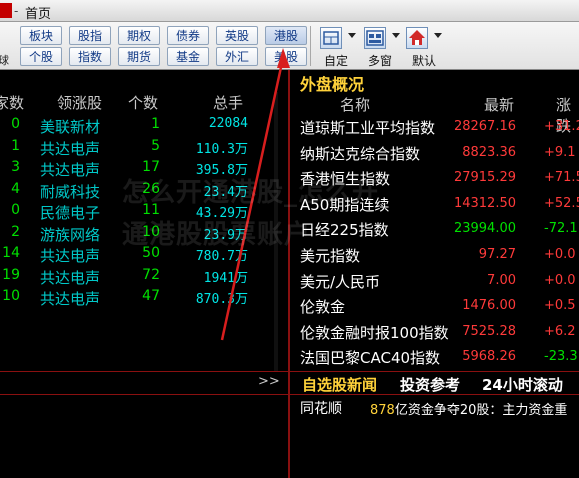 This screenshot has height=478, width=579. What do you see at coordinates (251, 193) in the screenshot?
I see `watermark-line-1: 怎么开通港股_怎么开` at bounding box center [251, 193].